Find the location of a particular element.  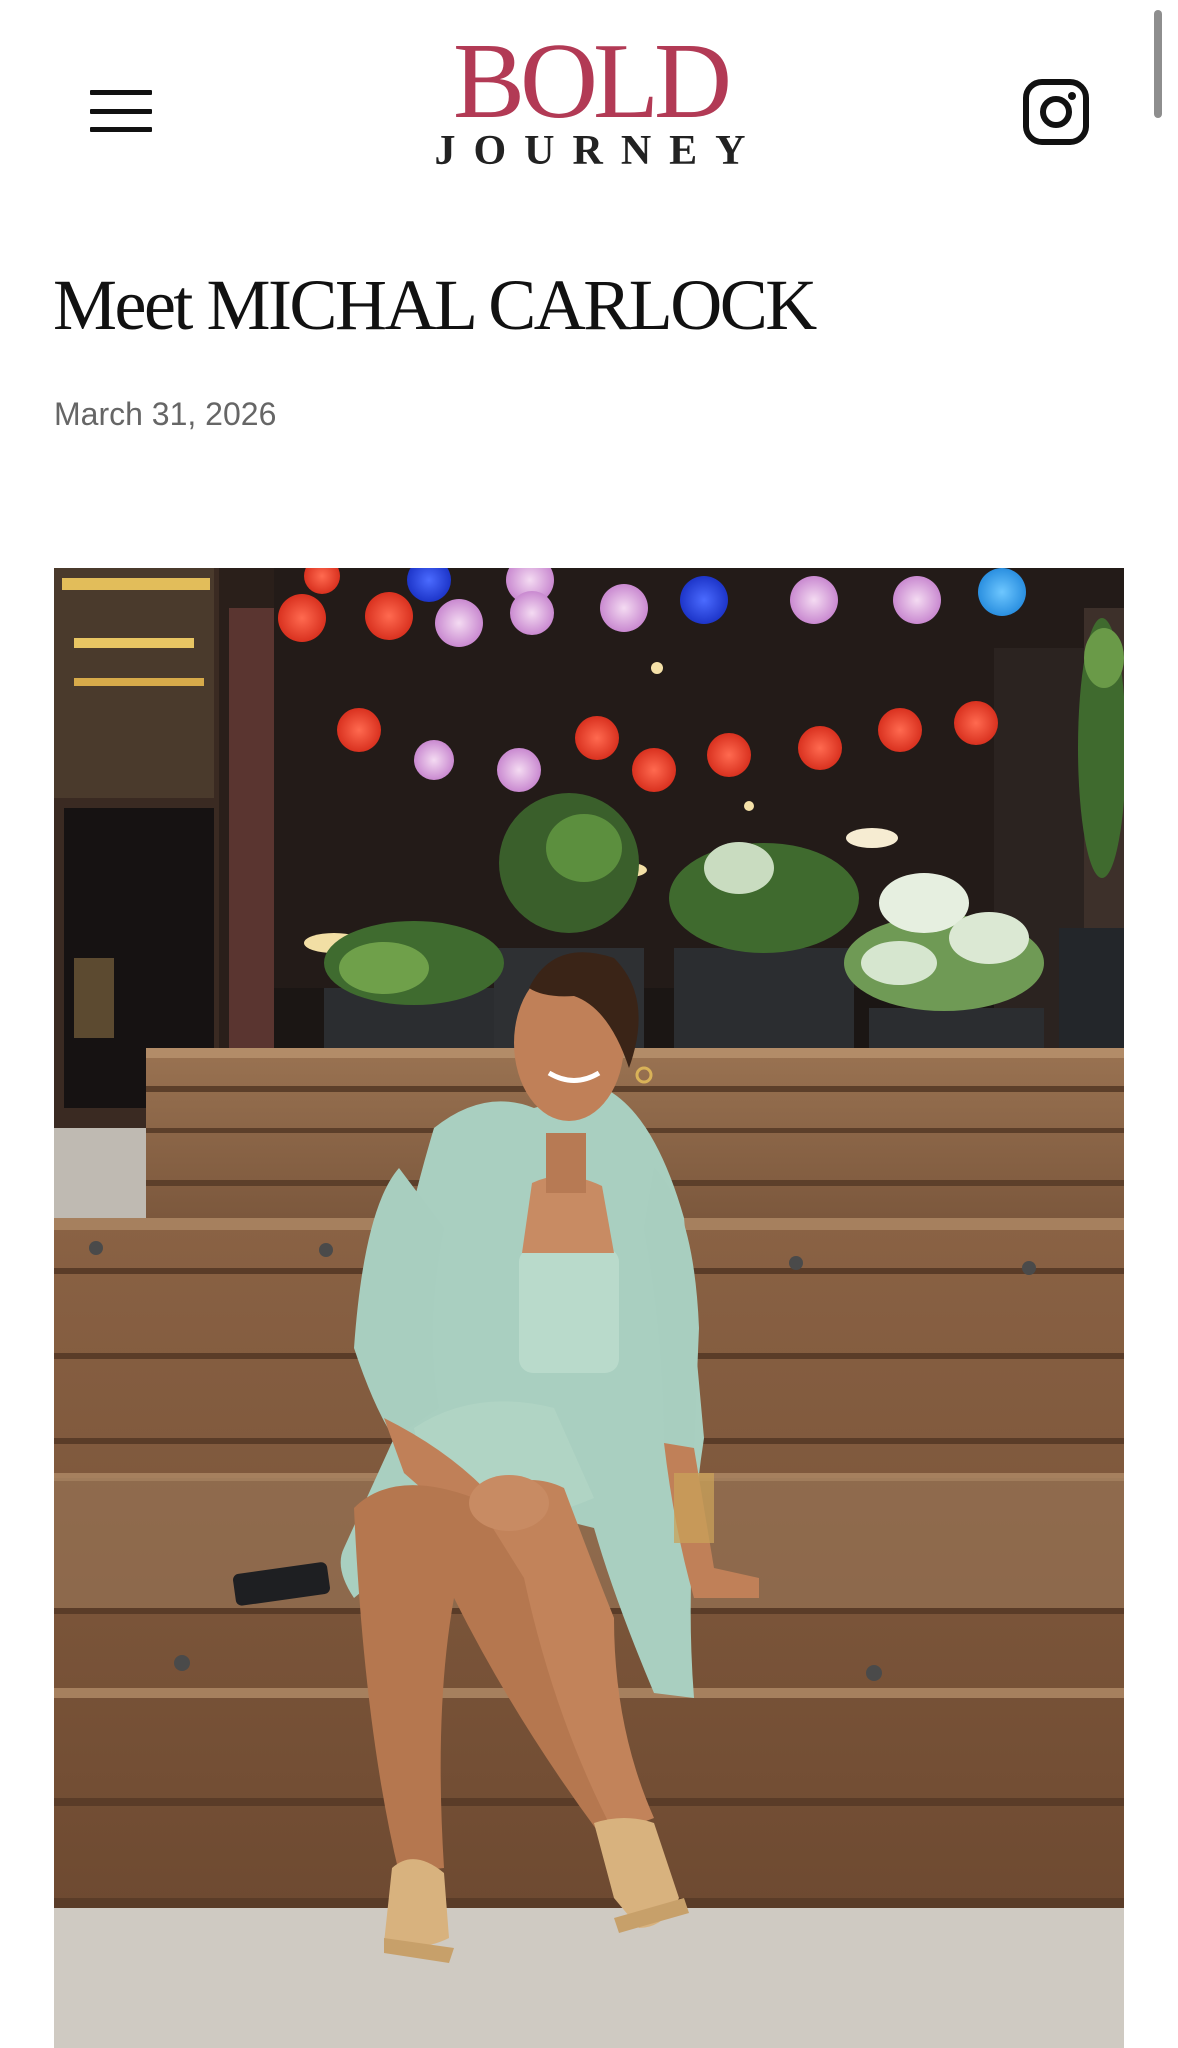

logo-bold-text: BOLD is located at coordinates (592, 81).